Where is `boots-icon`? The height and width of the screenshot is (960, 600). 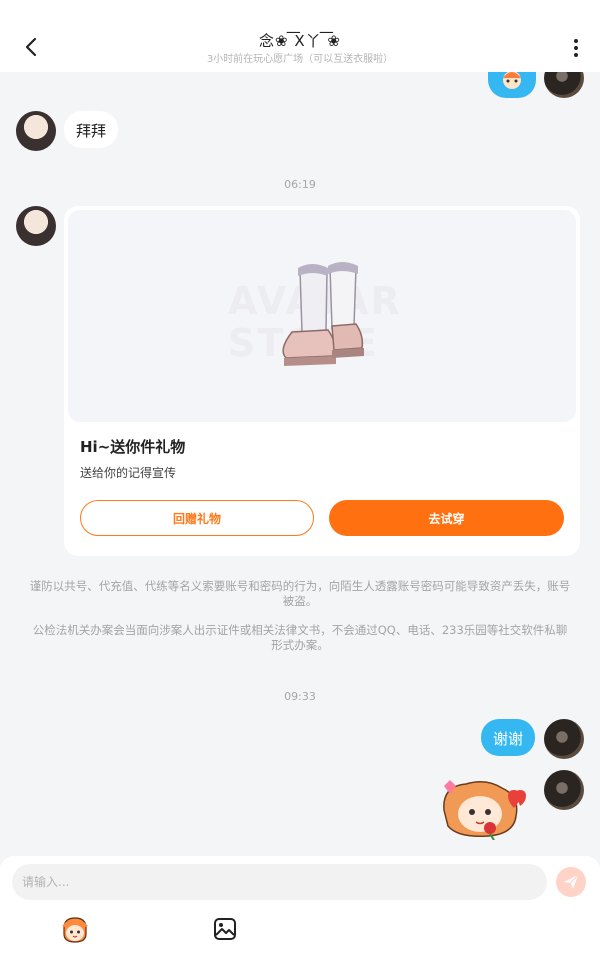
boots-icon is located at coordinates (323, 314).